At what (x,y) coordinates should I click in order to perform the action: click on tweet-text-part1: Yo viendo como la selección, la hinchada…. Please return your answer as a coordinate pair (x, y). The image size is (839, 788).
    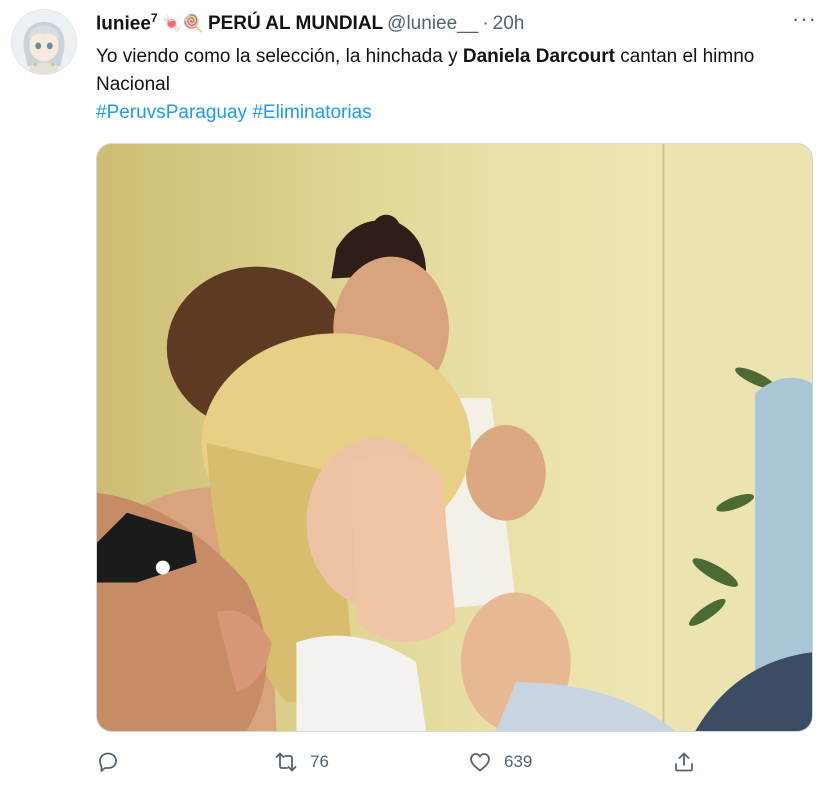
    Looking at the image, I should click on (279, 56).